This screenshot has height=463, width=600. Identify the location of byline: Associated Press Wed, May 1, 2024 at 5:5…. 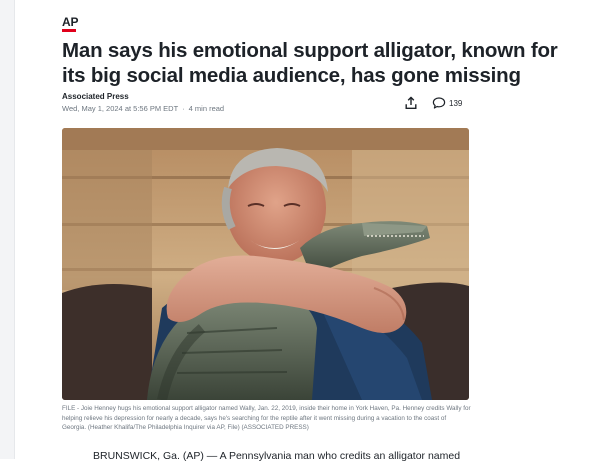
(143, 103).